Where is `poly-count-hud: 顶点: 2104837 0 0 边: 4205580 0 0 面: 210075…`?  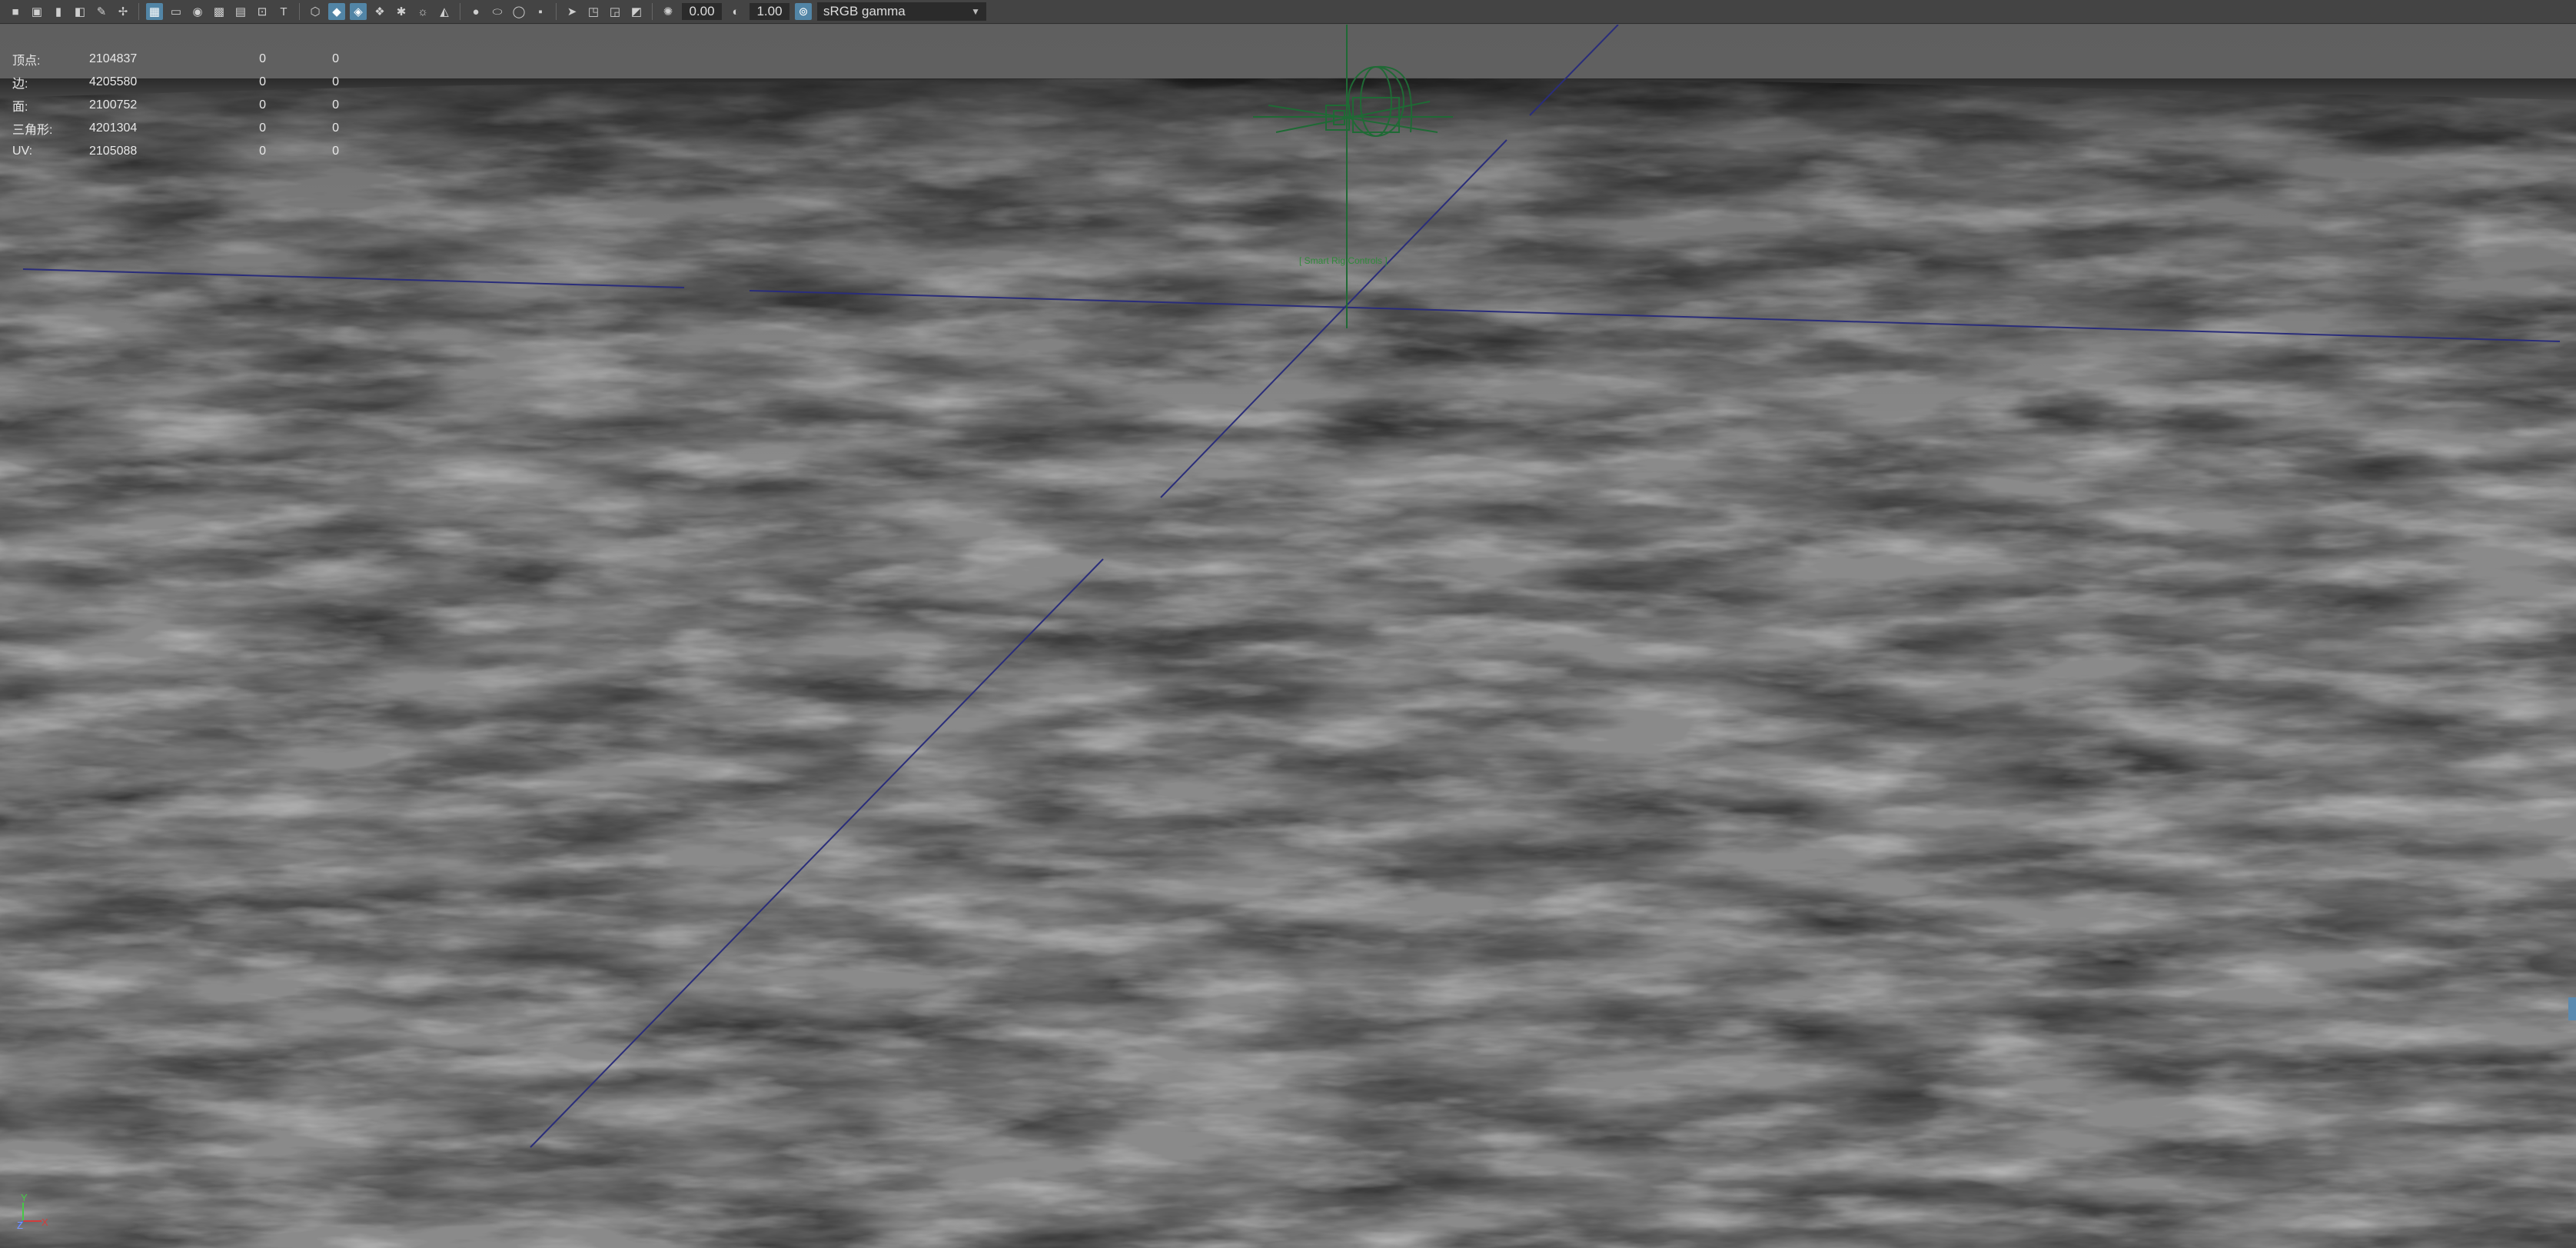
poly-count-hud: 顶点: 2104837 0 0 边: 4205580 0 0 面: 210075… is located at coordinates (175, 105).